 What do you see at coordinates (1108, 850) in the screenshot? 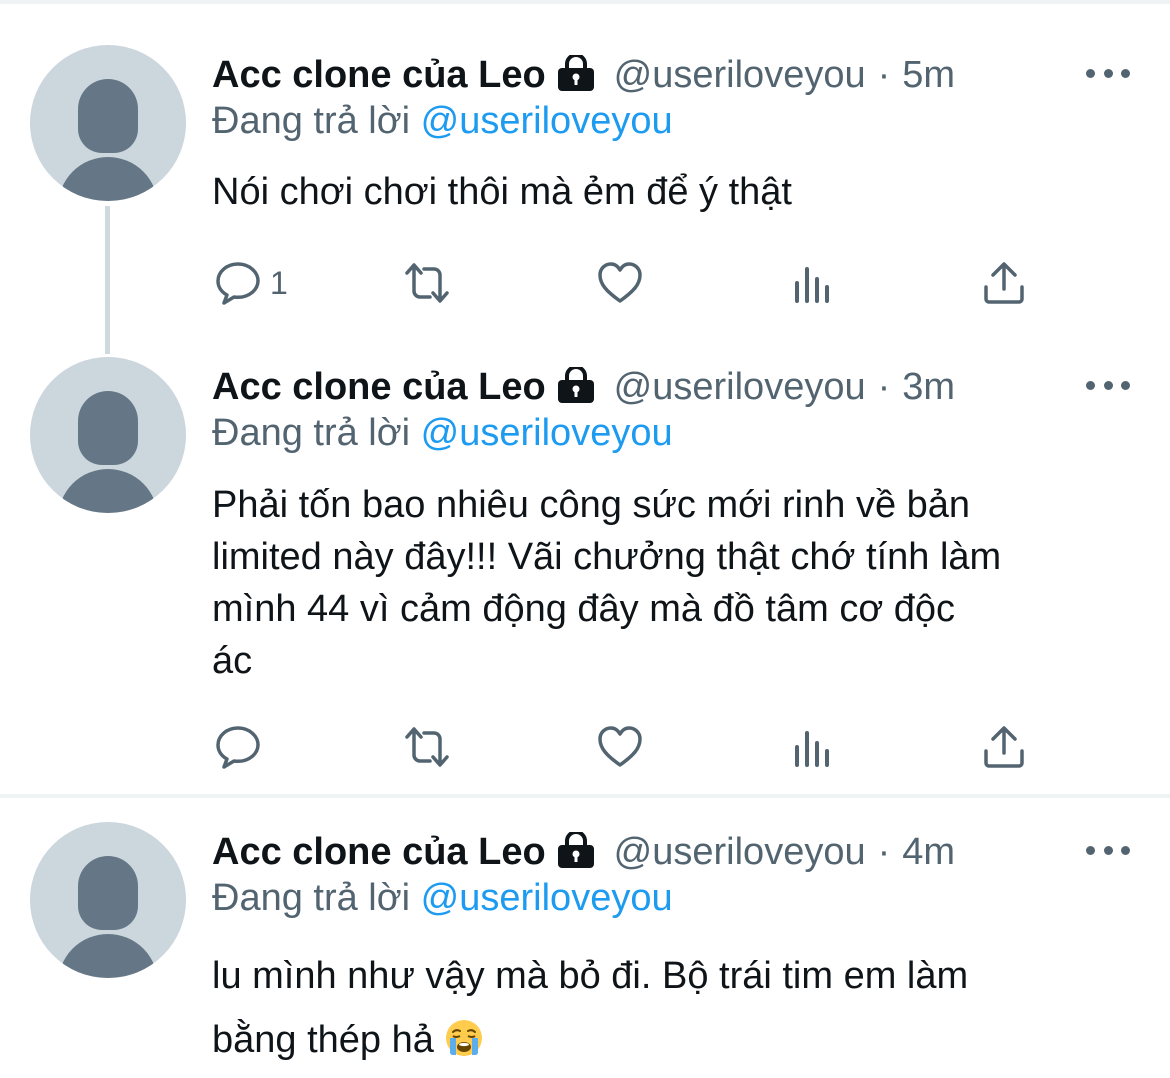
I see `more-icon` at bounding box center [1108, 850].